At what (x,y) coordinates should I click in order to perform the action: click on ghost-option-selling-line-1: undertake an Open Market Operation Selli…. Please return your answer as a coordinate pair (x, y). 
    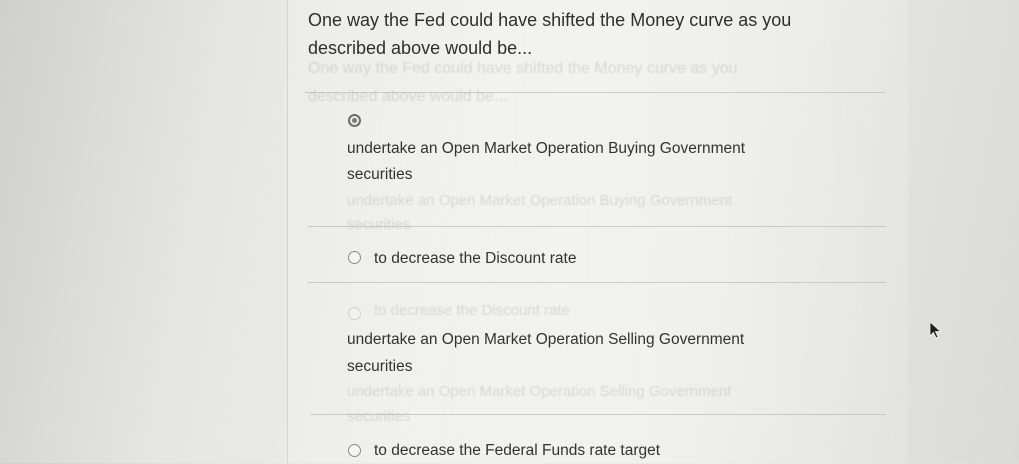
    Looking at the image, I should click on (539, 391).